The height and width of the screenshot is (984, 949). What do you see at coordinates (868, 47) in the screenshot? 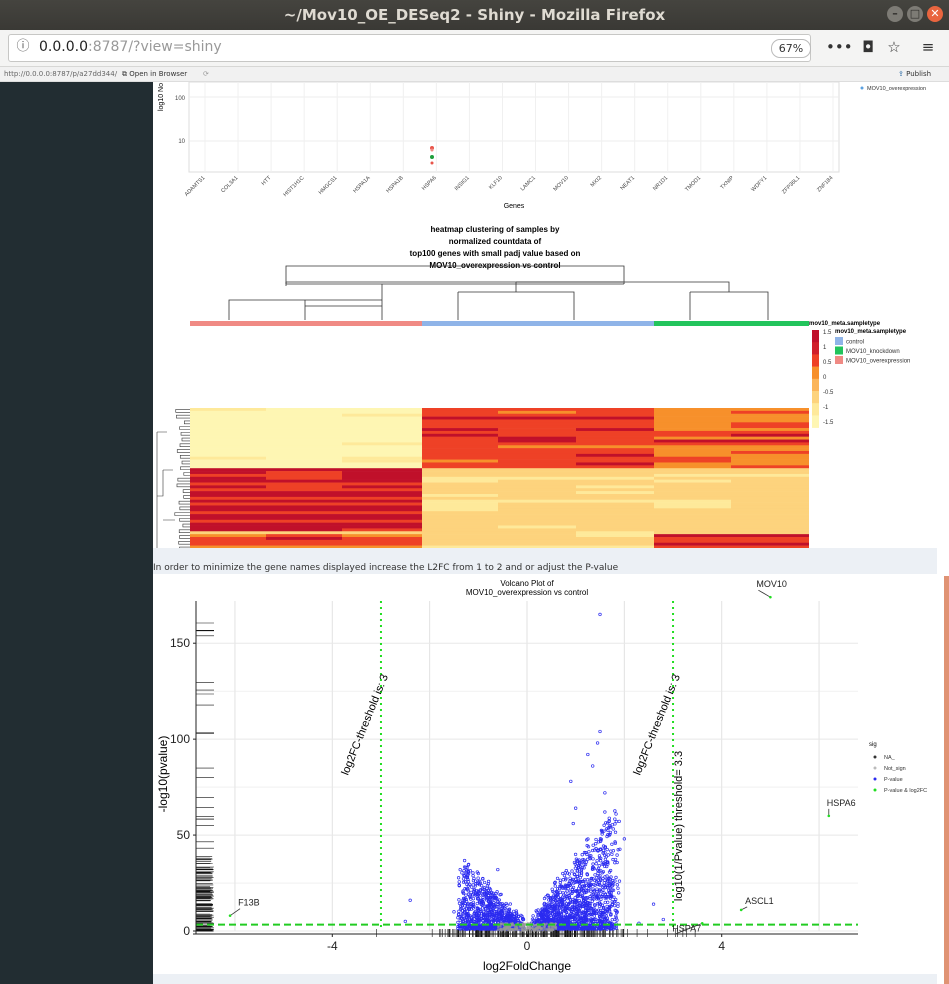
I see `pocket-icon: ◘` at bounding box center [868, 47].